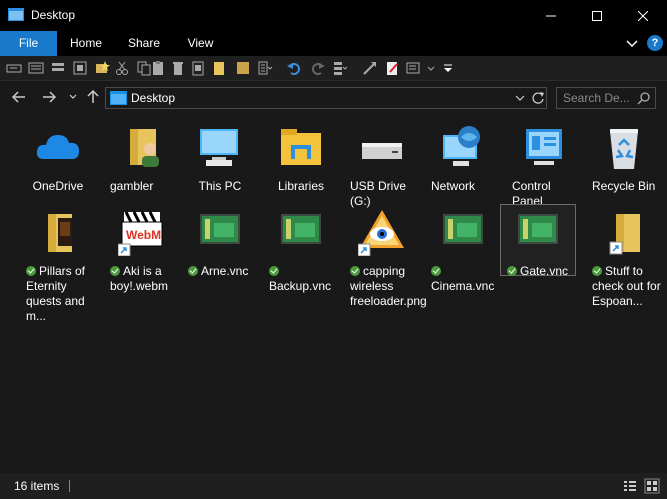 The width and height of the screenshot is (667, 499). Describe the element at coordinates (432, 68) in the screenshot. I see `view-options-dropdown-icon` at that location.